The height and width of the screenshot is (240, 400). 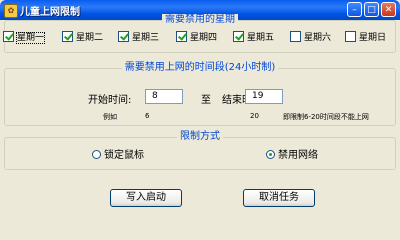 I want to click on to-label: 至, so click(x=206, y=100).